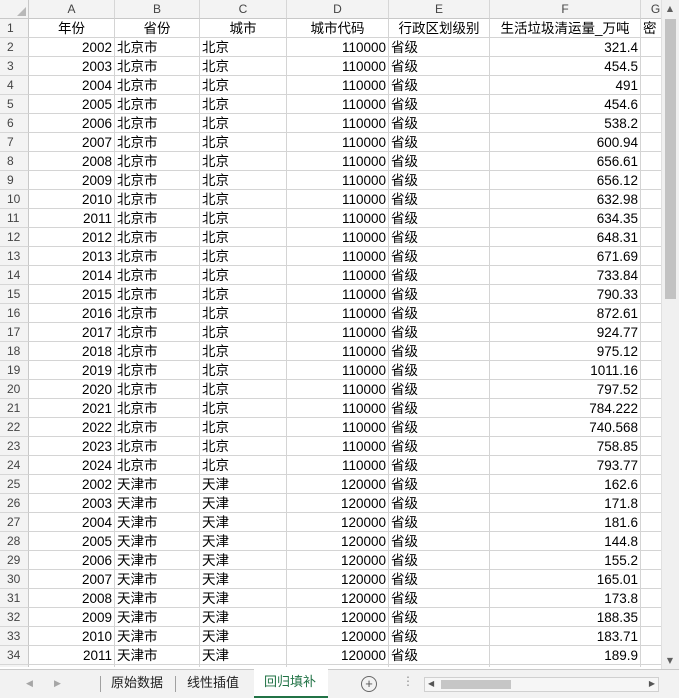  I want to click on column-header-C: C, so click(243, 9).